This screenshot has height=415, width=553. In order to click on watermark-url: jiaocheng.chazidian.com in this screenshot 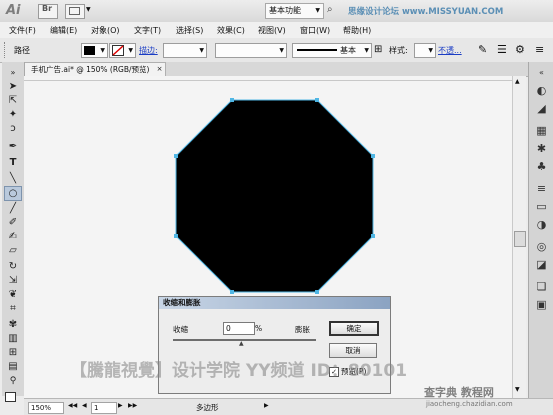, I will do `click(469, 404)`.